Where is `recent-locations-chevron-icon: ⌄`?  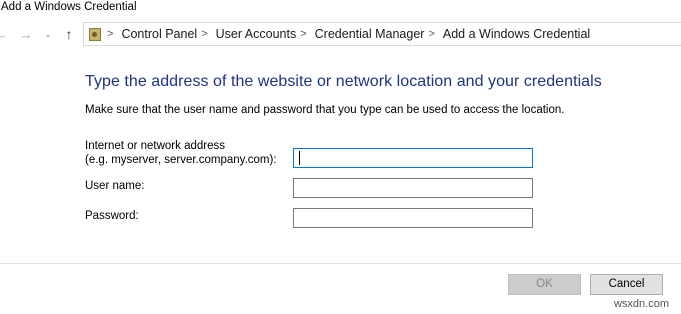
recent-locations-chevron-icon: ⌄ is located at coordinates (48, 34).